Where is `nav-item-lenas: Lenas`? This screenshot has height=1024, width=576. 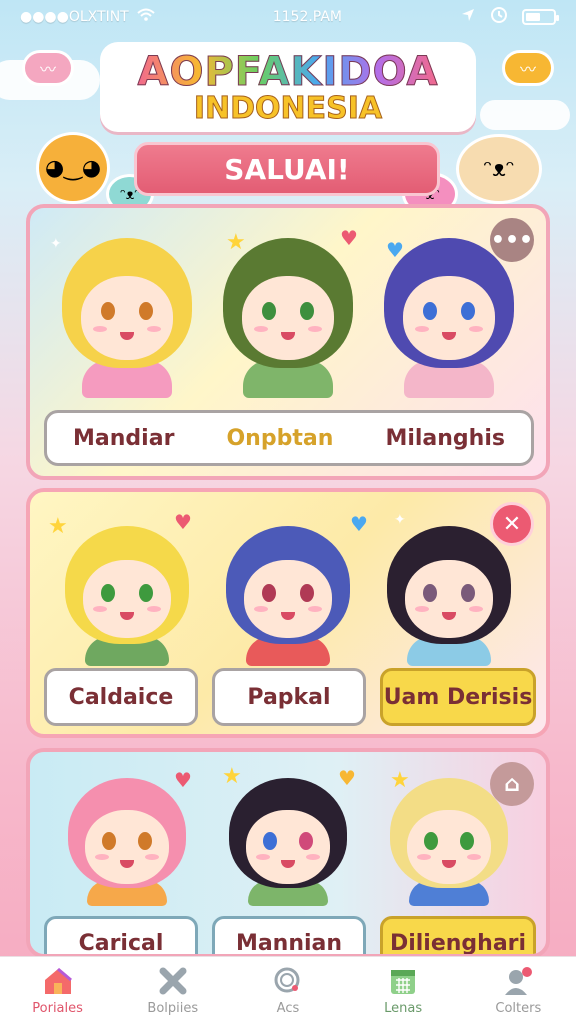
nav-item-lenas: Lenas is located at coordinates (403, 990).